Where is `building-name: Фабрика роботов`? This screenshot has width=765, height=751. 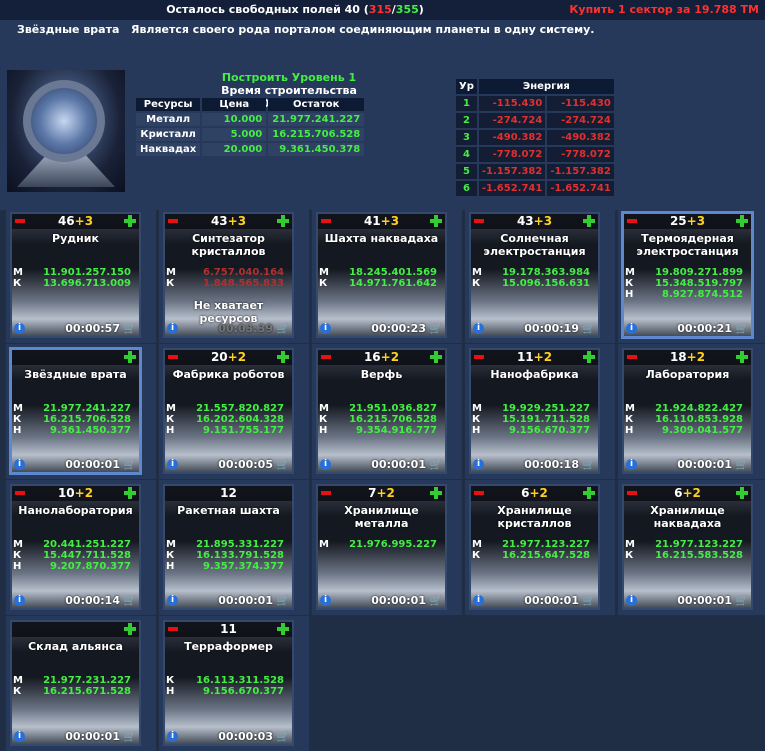
building-name: Фабрика роботов is located at coordinates (228, 374).